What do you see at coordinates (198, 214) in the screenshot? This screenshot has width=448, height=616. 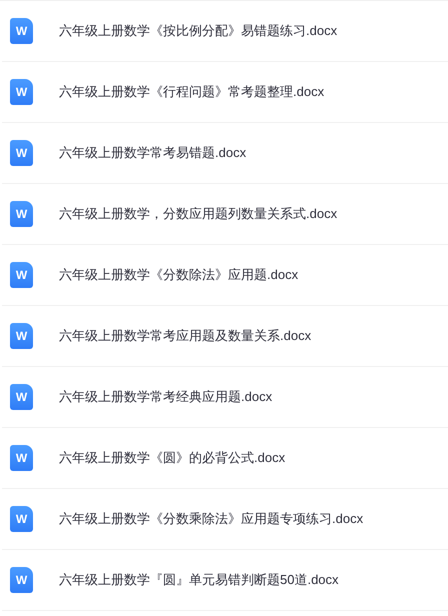 I see `file-name: 六年级上册数学，分数应用题列数量关系式.docx` at bounding box center [198, 214].